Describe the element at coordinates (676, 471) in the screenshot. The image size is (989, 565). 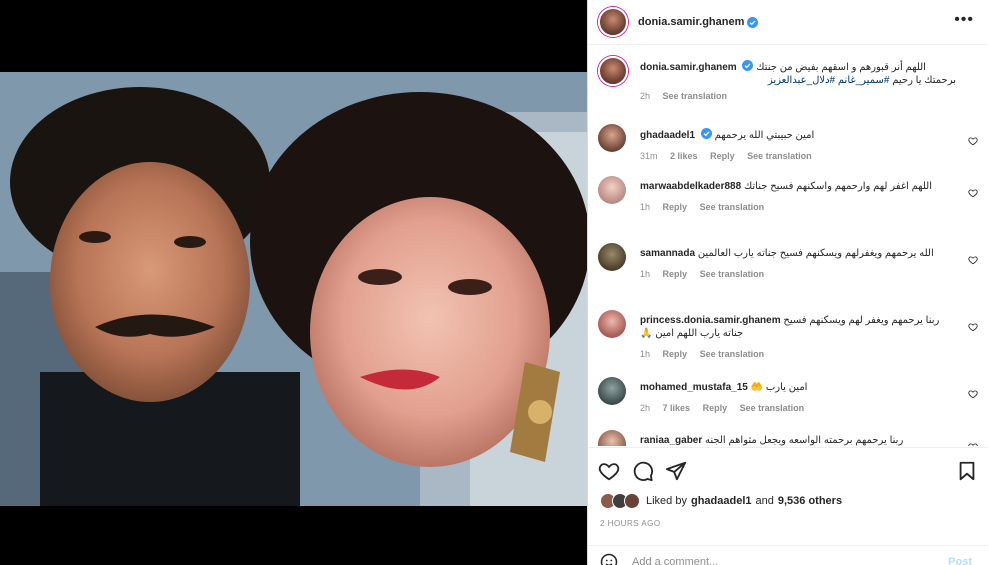
I see `paper-plane-icon` at that location.